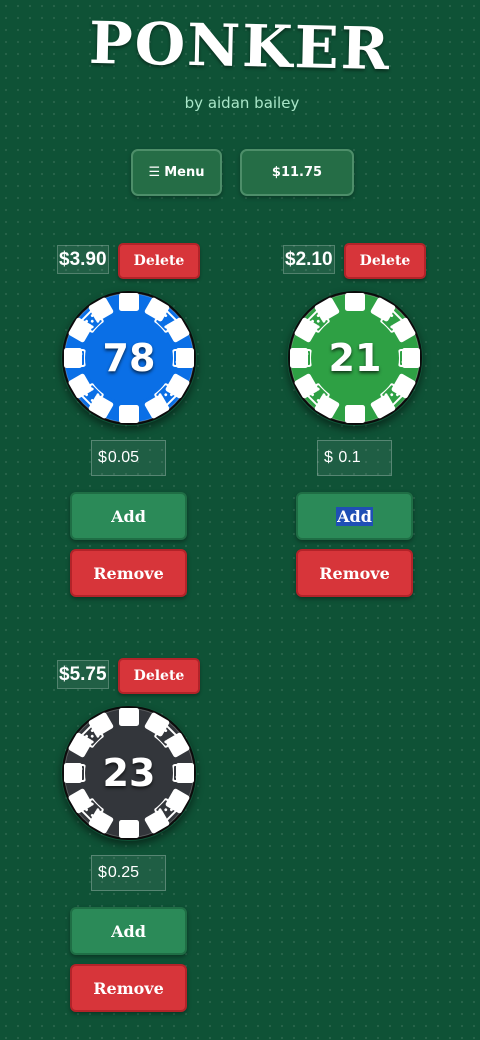 This screenshot has width=480, height=1040. I want to click on total-balance-button: $11.75, so click(297, 172).